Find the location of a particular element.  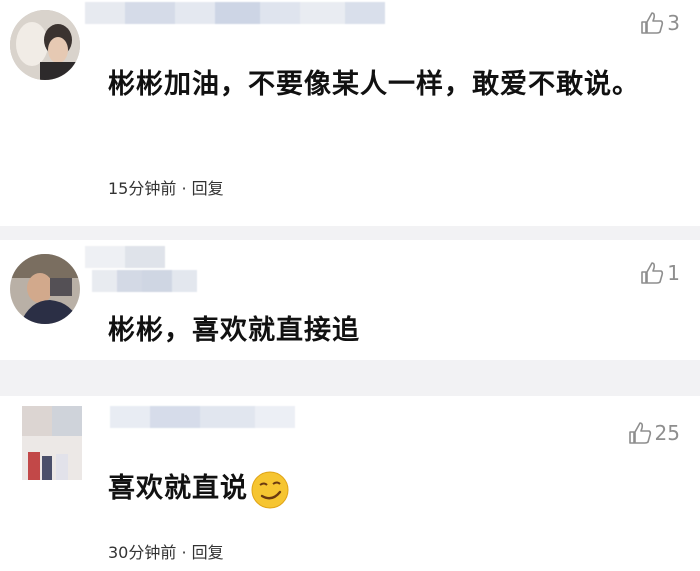

comment-text: 喜欢就直说 is located at coordinates (388, 489).